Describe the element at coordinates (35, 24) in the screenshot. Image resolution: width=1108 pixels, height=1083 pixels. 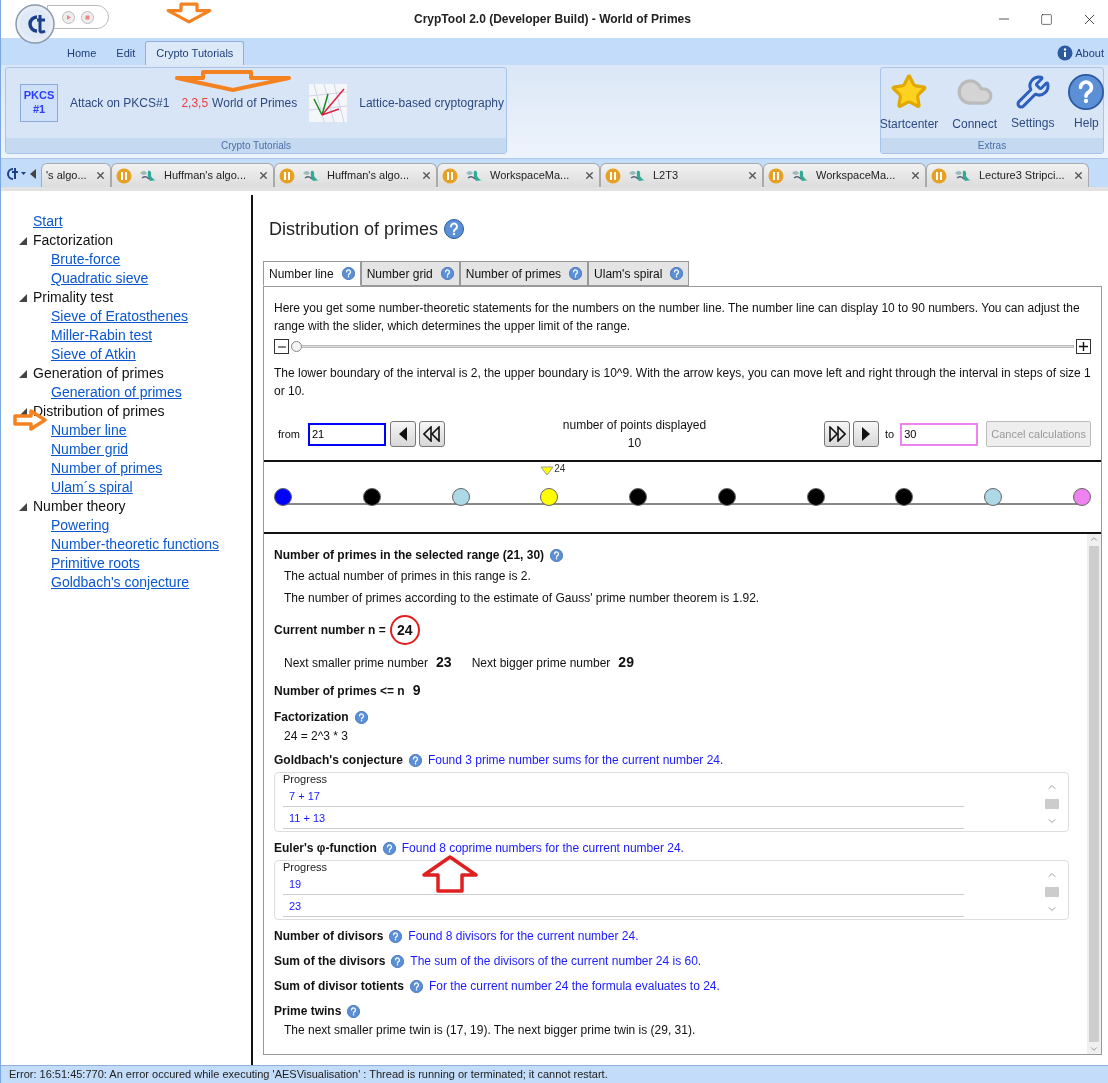
I see `app-logo-icon` at that location.